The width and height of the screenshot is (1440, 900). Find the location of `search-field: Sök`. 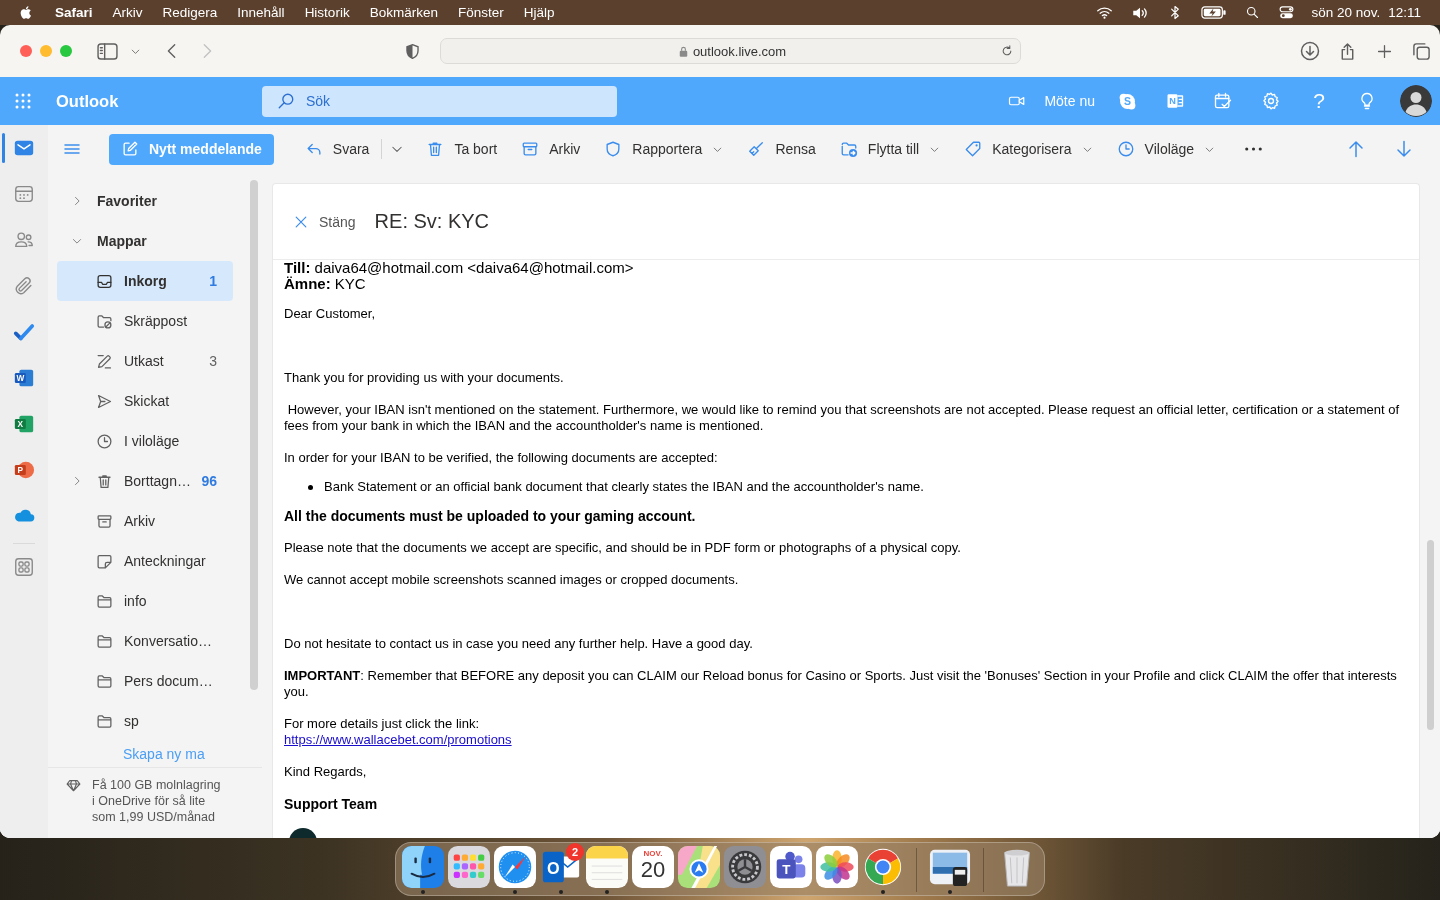

search-field: Sök is located at coordinates (439, 101).